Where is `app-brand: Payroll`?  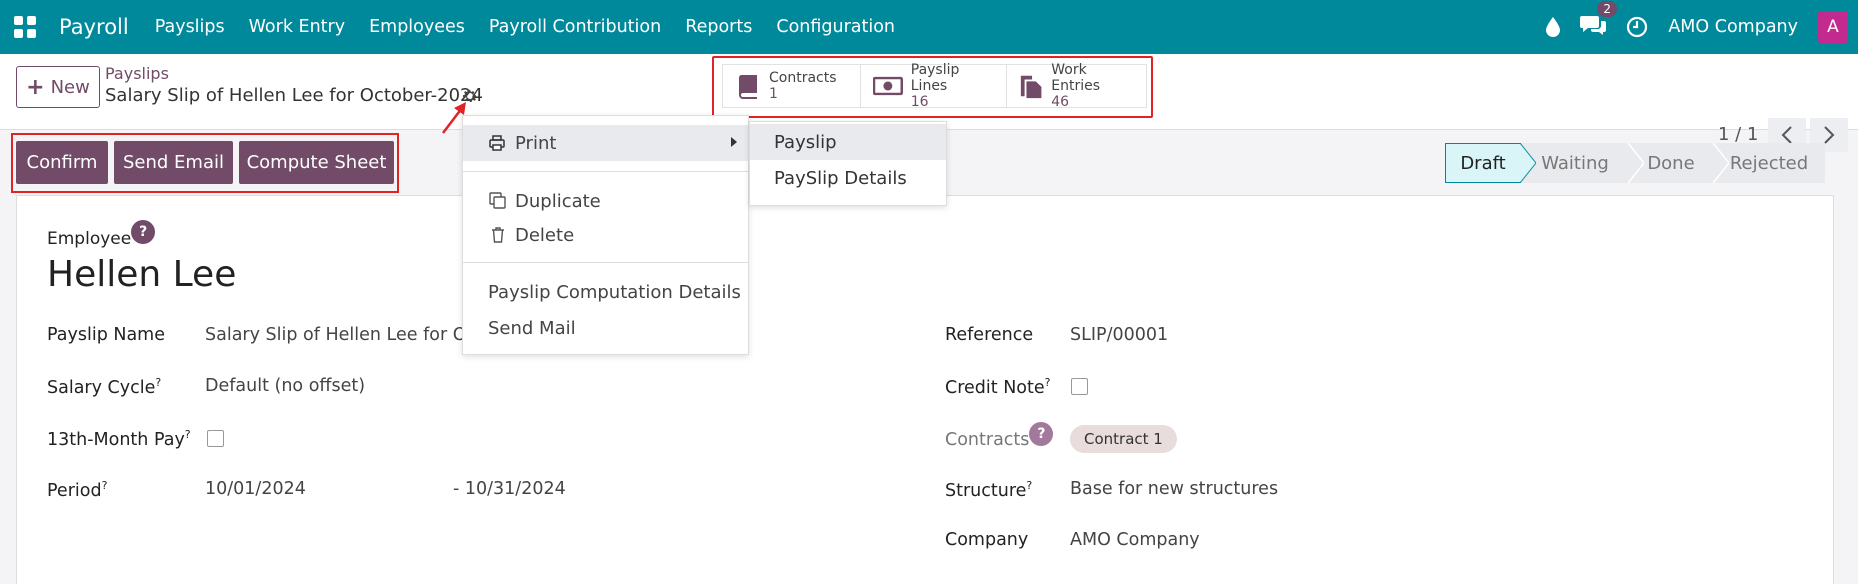 app-brand: Payroll is located at coordinates (94, 27).